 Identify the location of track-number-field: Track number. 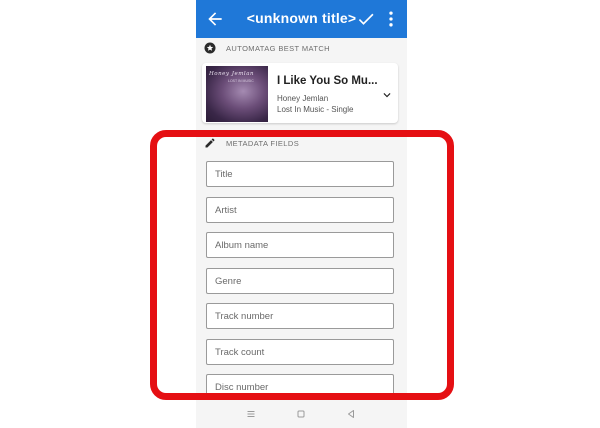
(300, 316).